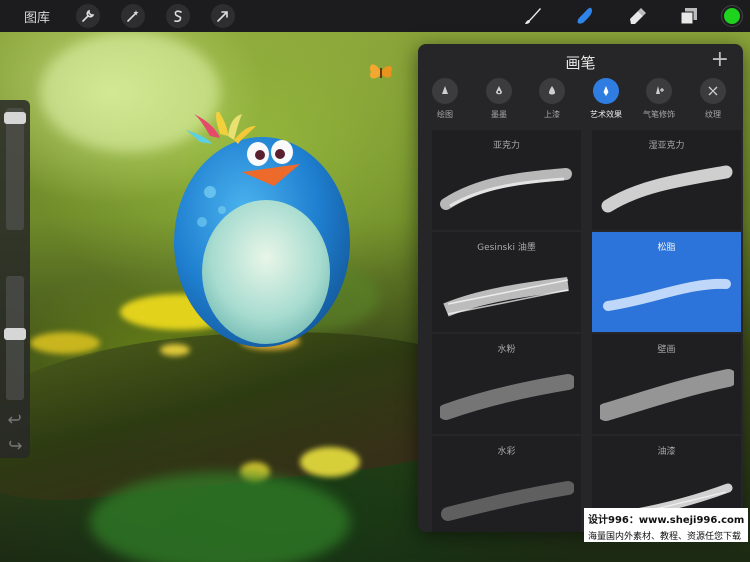 The height and width of the screenshot is (562, 750). Describe the element at coordinates (178, 16) in the screenshot. I see `selection-icon` at that location.